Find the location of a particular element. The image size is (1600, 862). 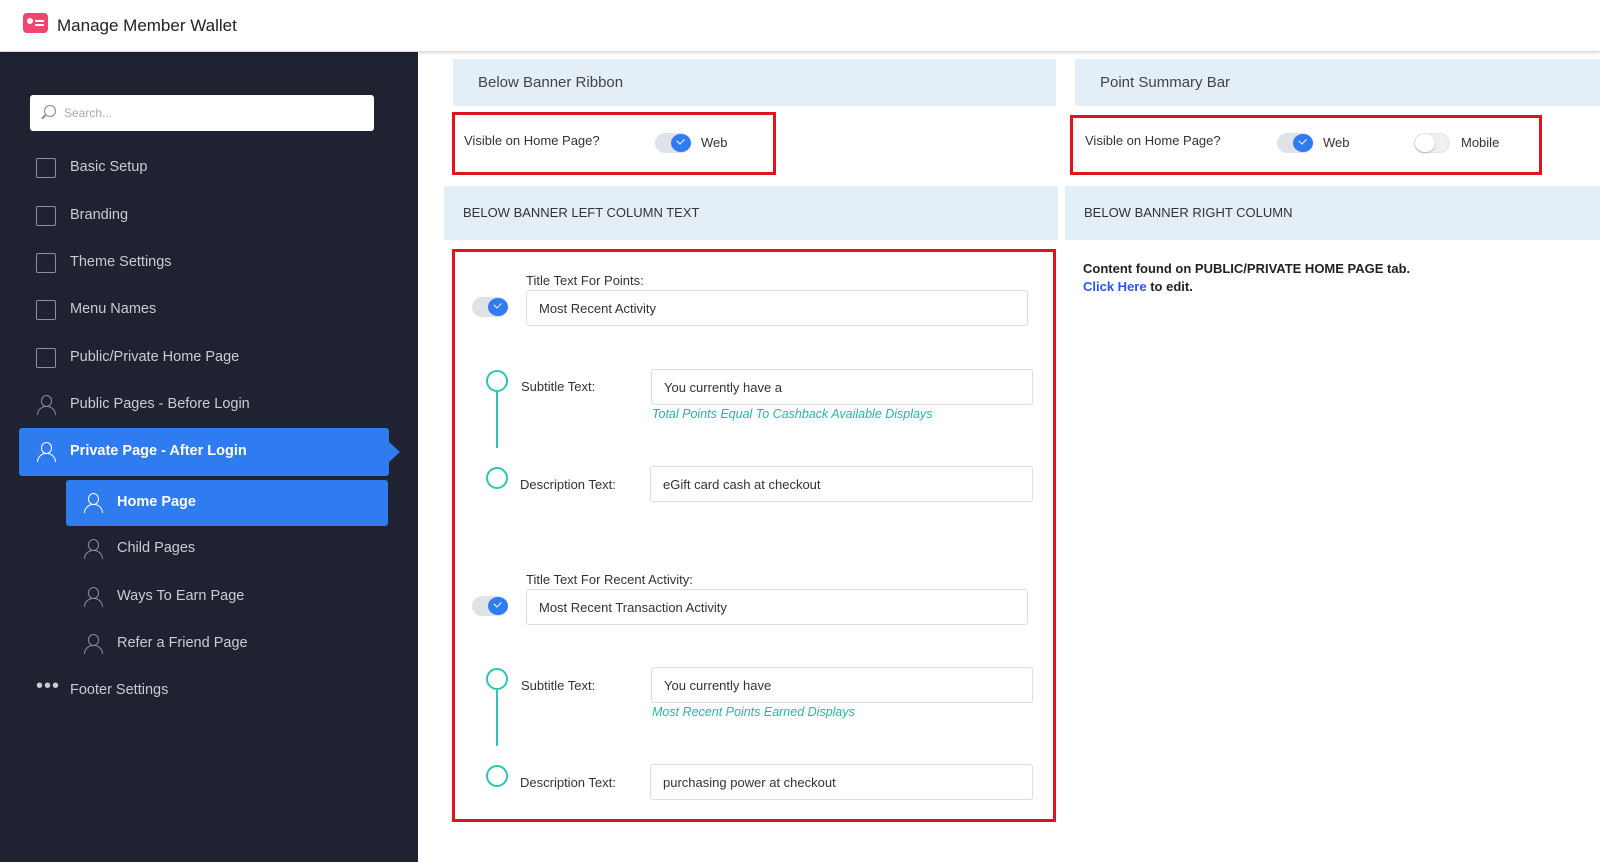

sidebar-item-label: Branding is located at coordinates (99, 215).